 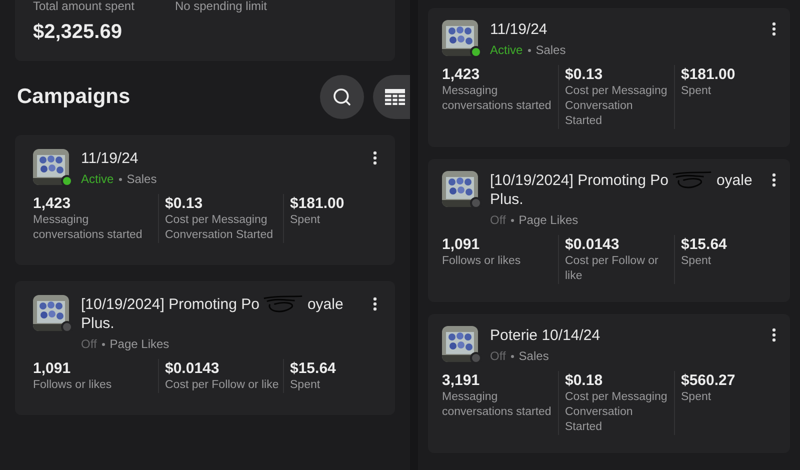 I want to click on search-button, so click(x=342, y=97).